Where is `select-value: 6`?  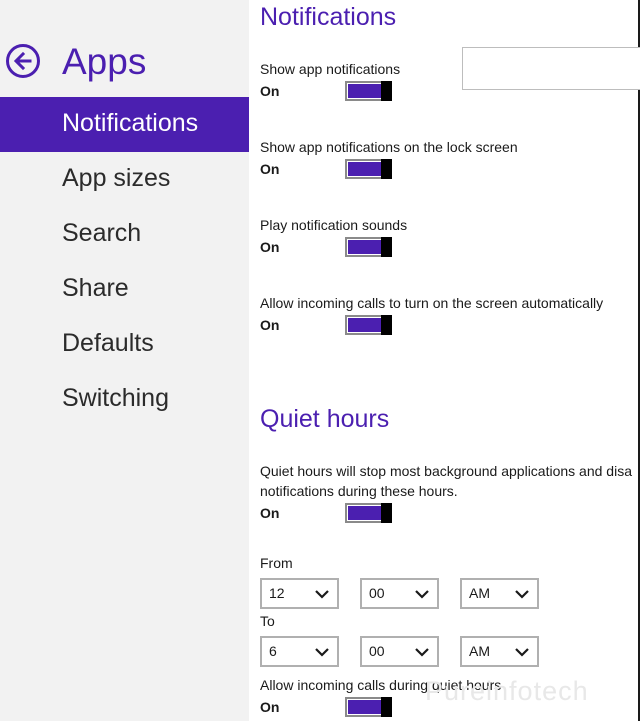
select-value: 6 is located at coordinates (273, 651).